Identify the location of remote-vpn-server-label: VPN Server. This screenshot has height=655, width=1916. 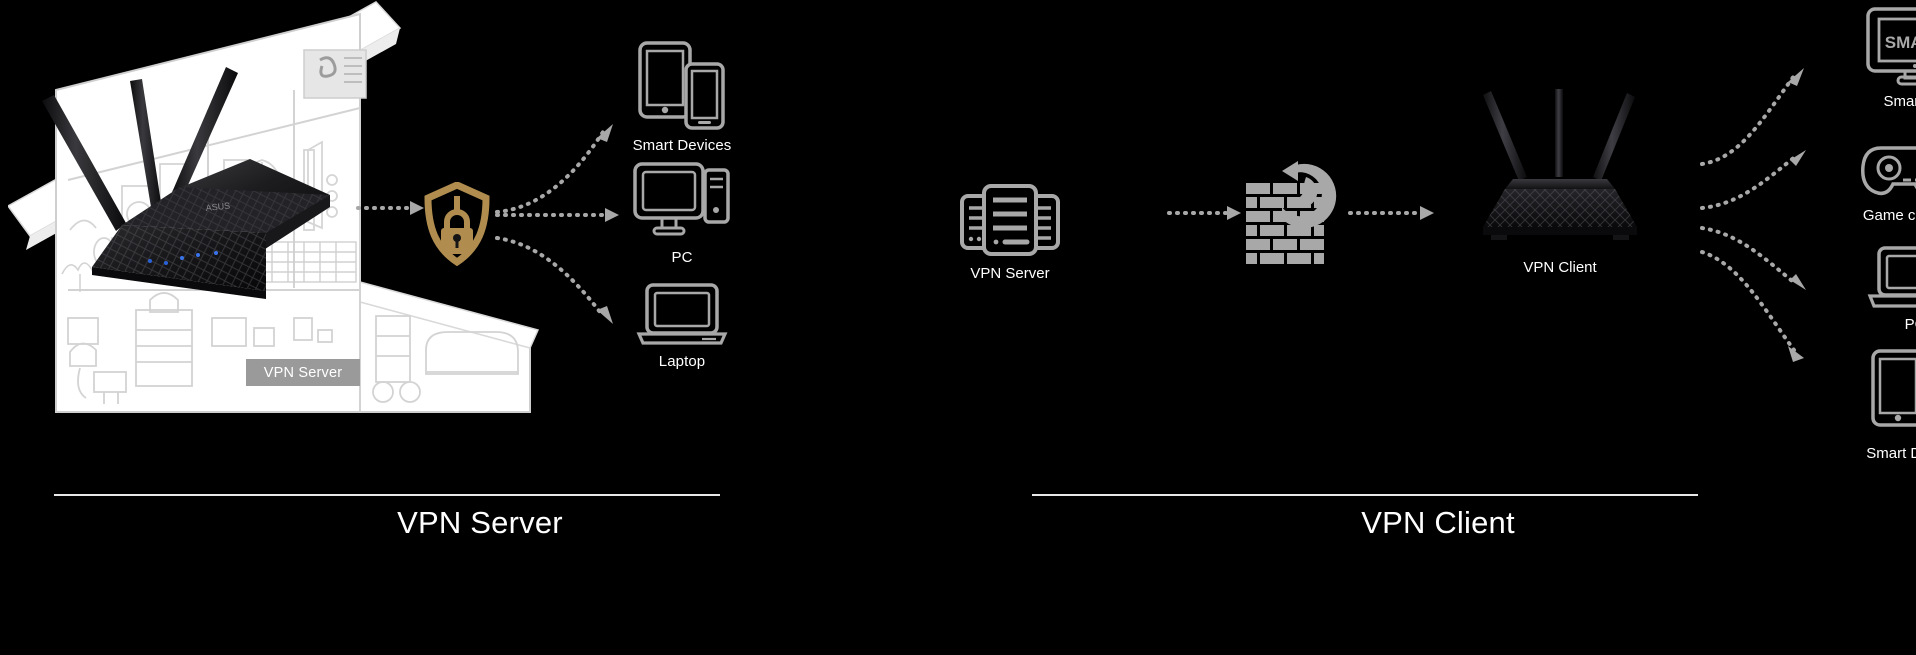
(1010, 273).